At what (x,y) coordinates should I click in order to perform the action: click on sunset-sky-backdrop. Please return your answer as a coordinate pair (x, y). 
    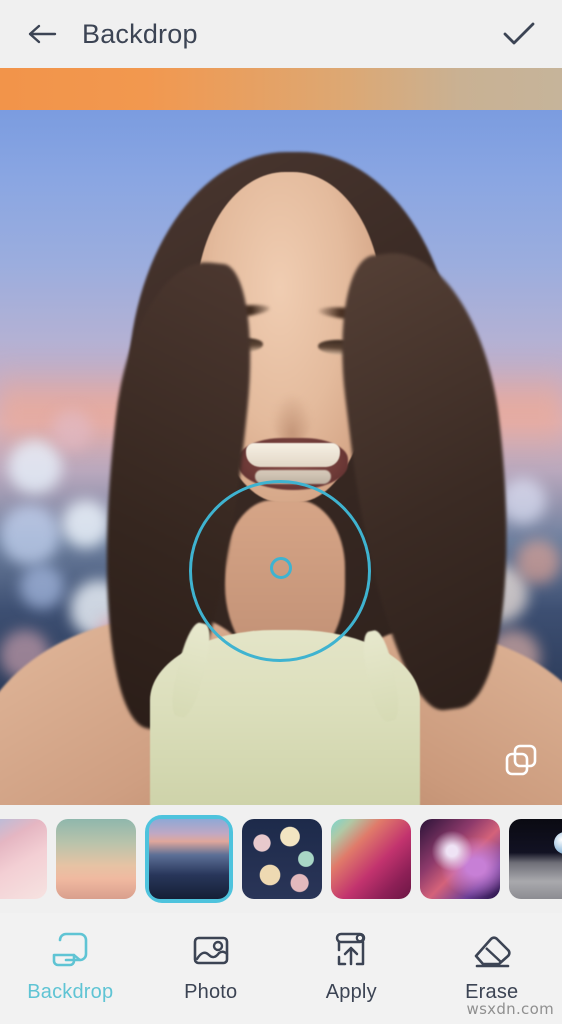
    Looking at the image, I should click on (96, 859).